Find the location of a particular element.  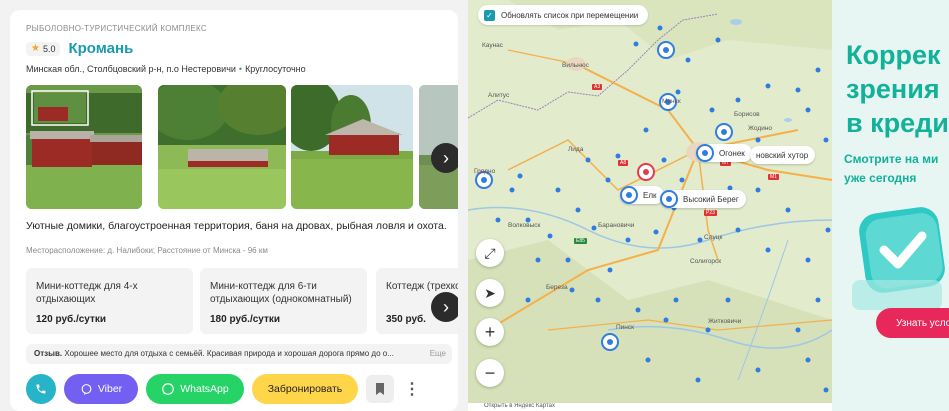

city-label: Барановичи is located at coordinates (616, 225).